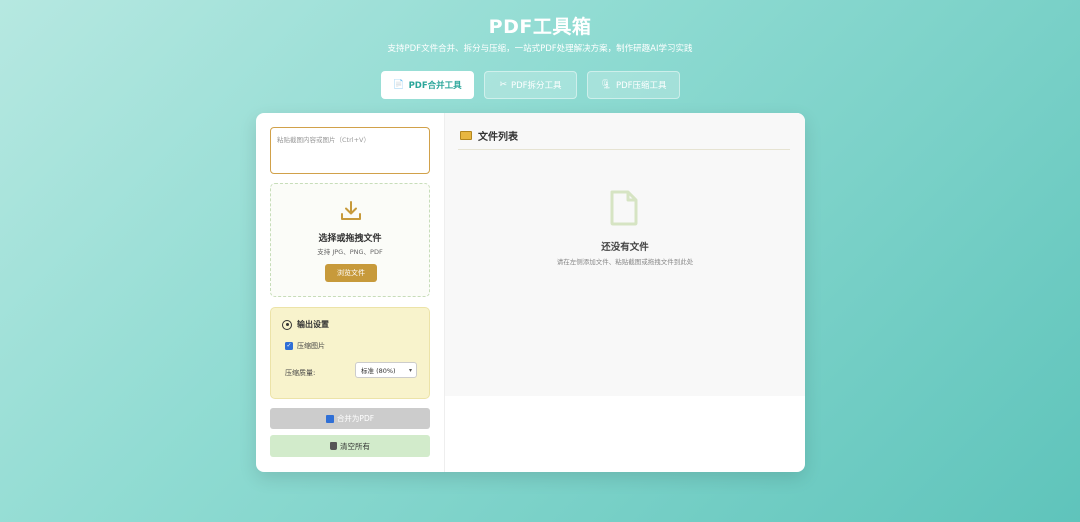 This screenshot has height=522, width=1080. What do you see at coordinates (625, 247) in the screenshot?
I see `empty-title: 还没有文件` at bounding box center [625, 247].